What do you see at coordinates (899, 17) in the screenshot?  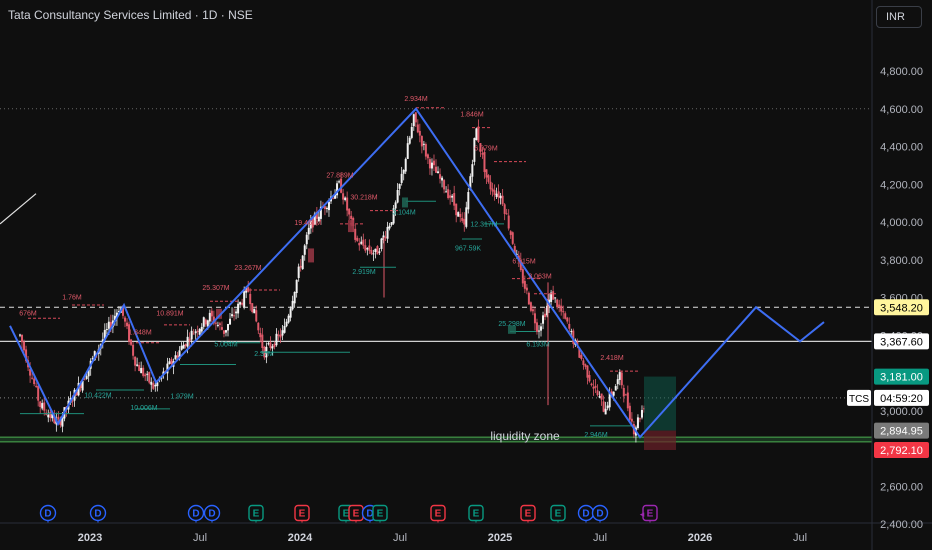 I see `currency-button: INR` at bounding box center [899, 17].